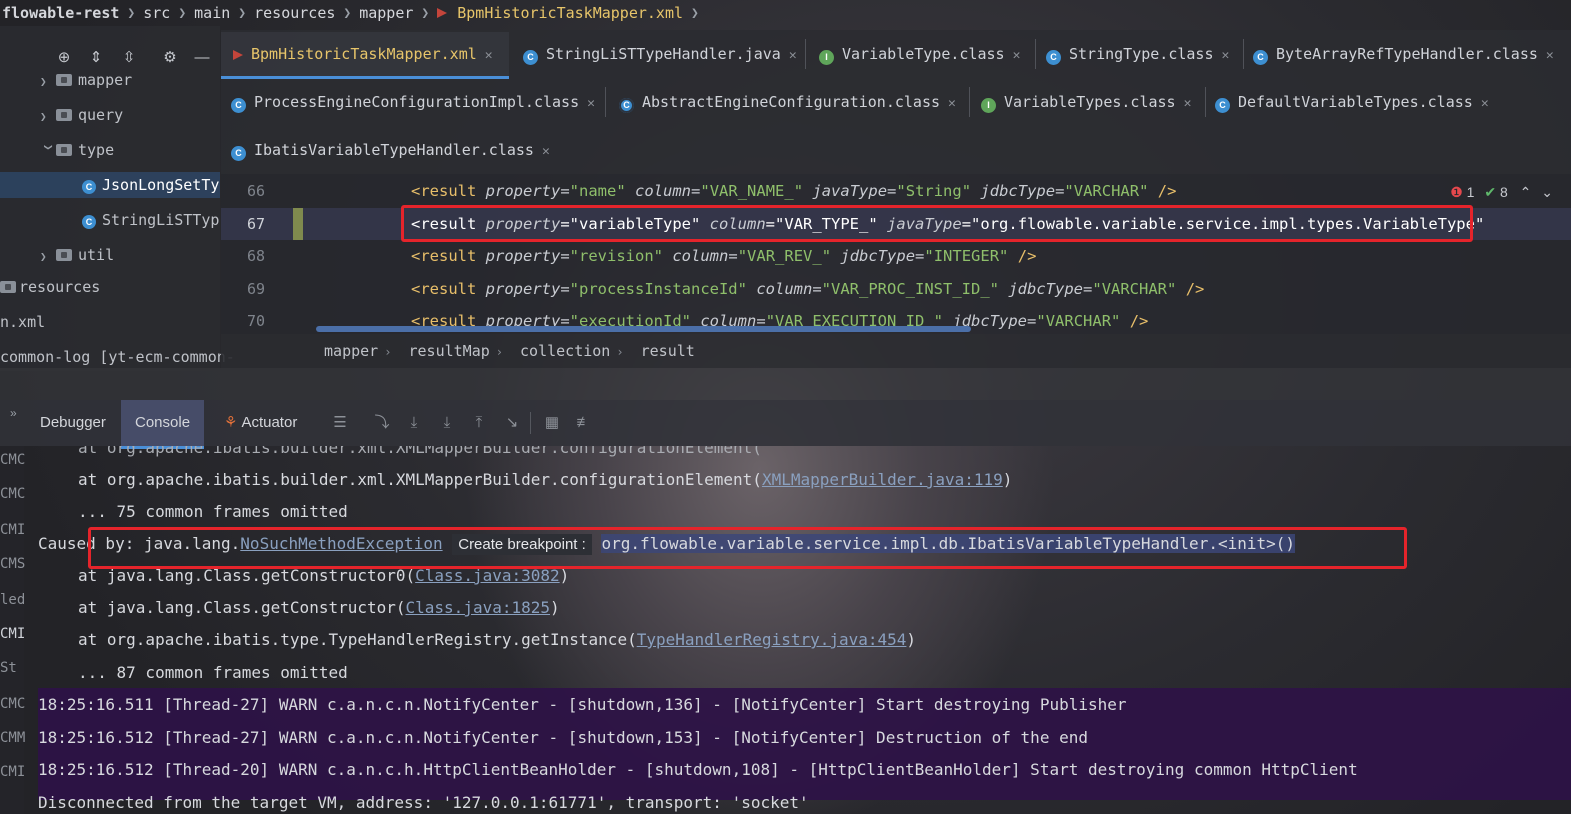 Image resolution: width=1571 pixels, height=814 pixels. Describe the element at coordinates (668, 351) in the screenshot. I see `breadcrumb-result-tag: result` at that location.